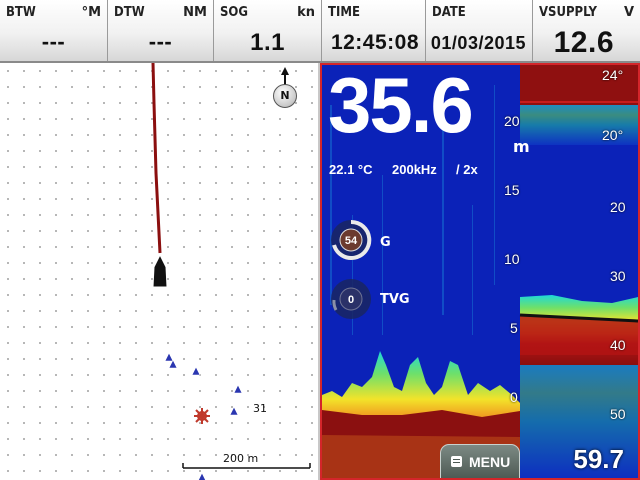 The height and width of the screenshot is (480, 640). What do you see at coordinates (374, 42) in the screenshot?
I see `time-value: 12:45:08` at bounding box center [374, 42].